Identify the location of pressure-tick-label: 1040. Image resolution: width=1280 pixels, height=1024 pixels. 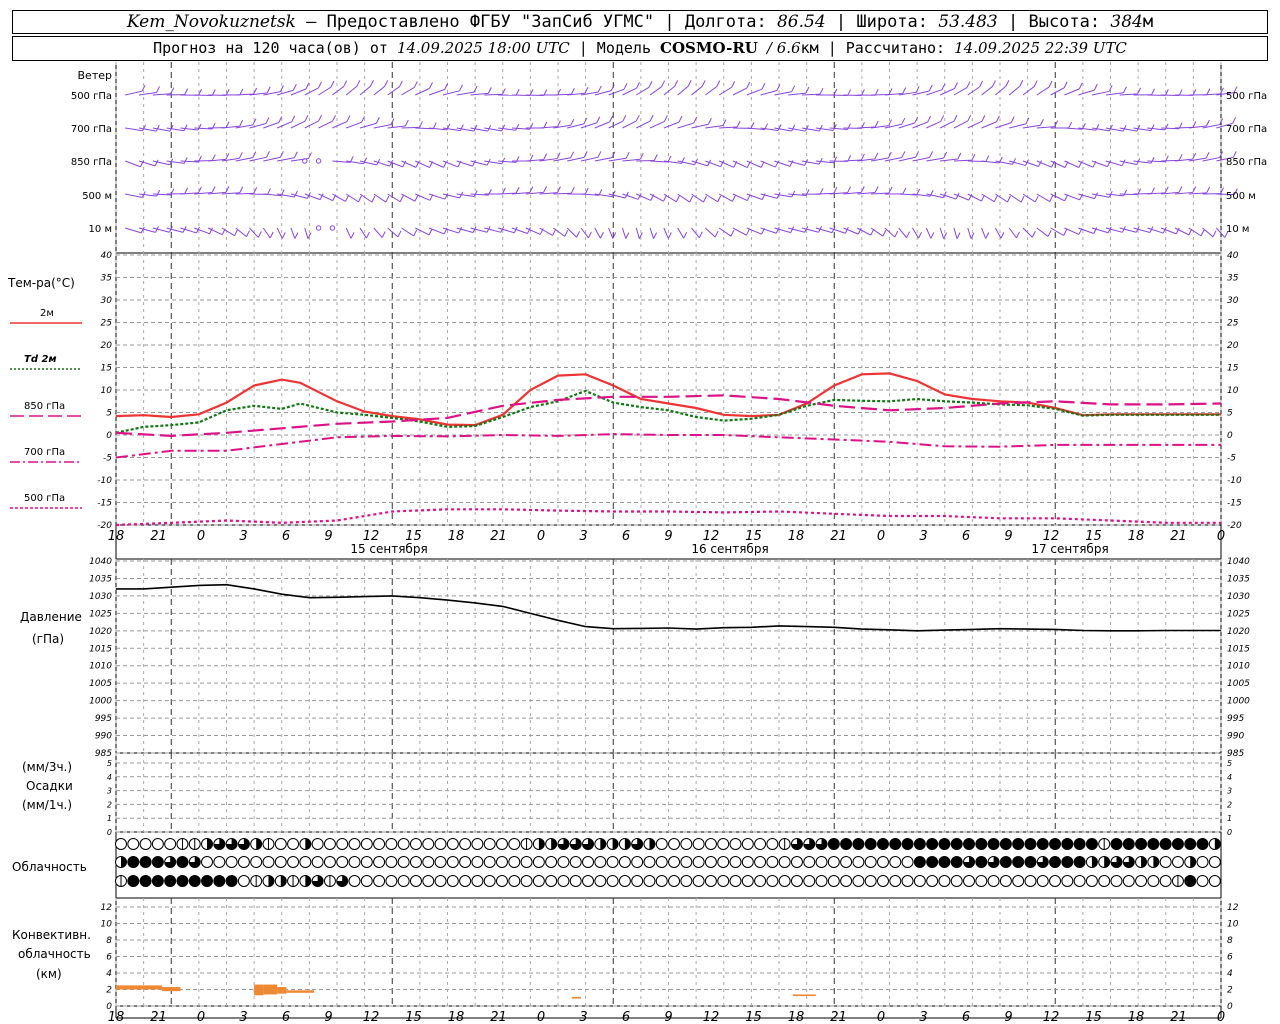
(100, 562).